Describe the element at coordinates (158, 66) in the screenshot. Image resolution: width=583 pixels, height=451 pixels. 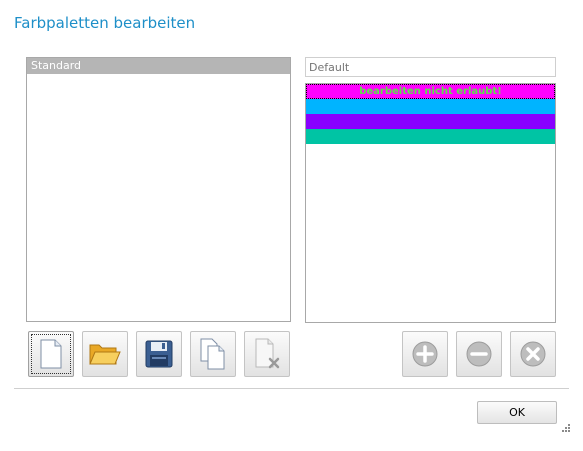
I see `palette-list-item: Standard` at that location.